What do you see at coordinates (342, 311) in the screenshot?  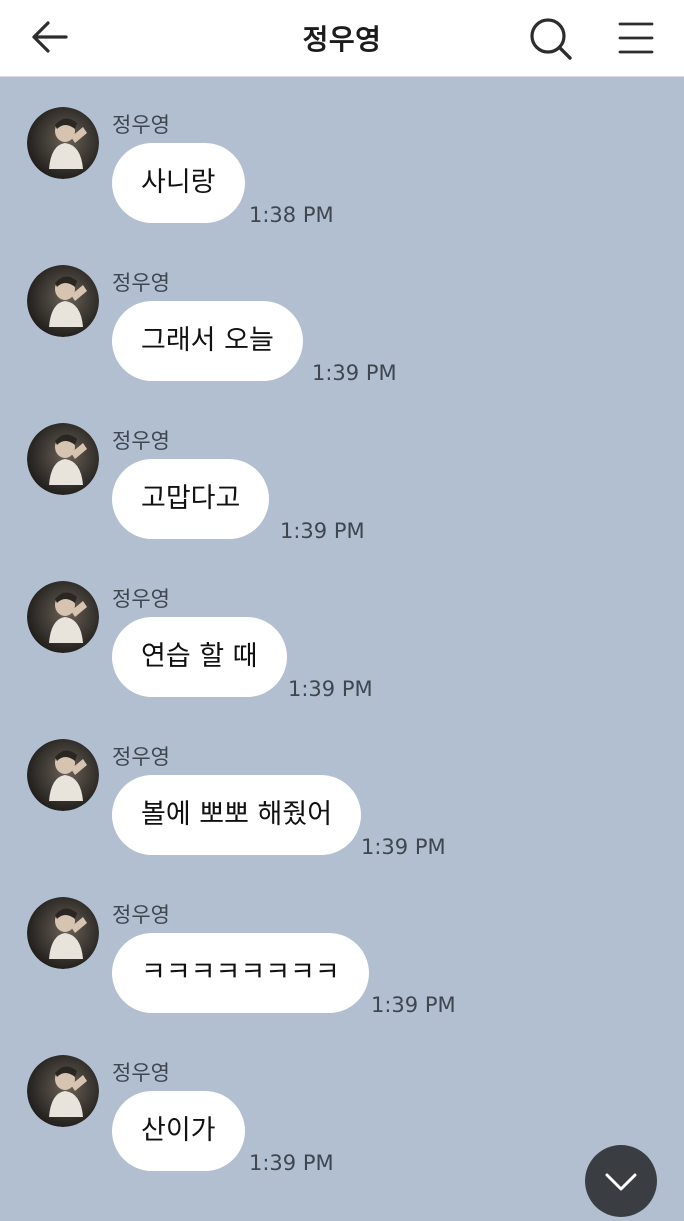 I see `message-item: 정우영 그래서 오늘 1:39 PM` at bounding box center [342, 311].